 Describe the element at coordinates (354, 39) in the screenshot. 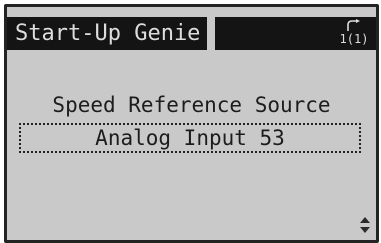

I see `menu-index-text: 1(1)` at that location.